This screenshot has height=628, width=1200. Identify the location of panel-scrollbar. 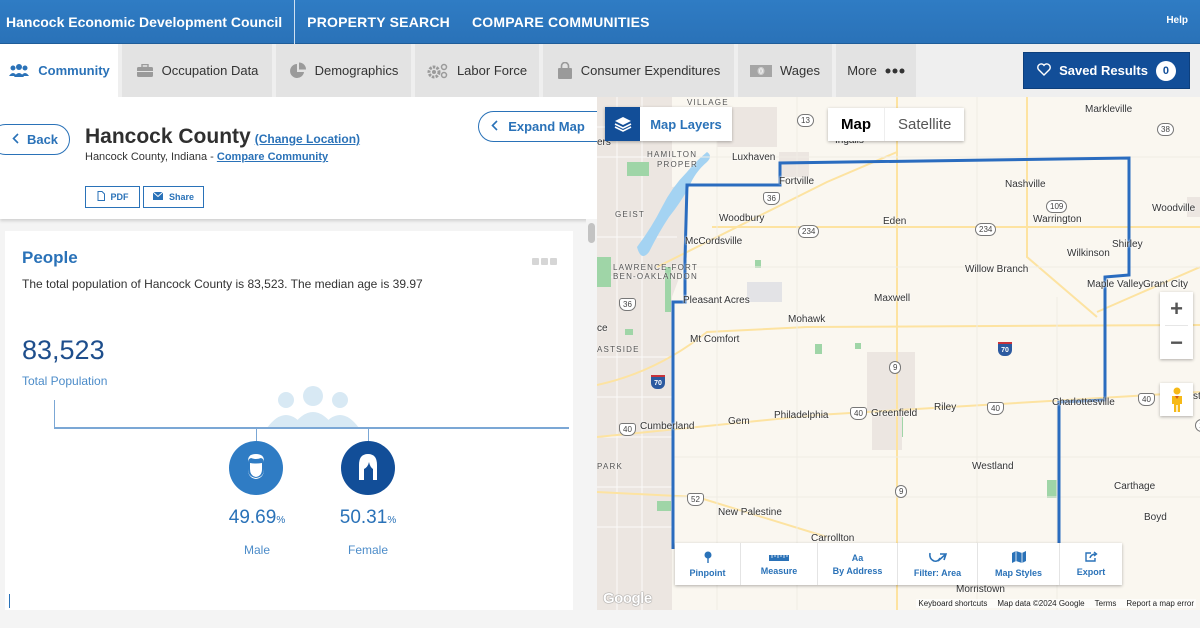
(591, 414).